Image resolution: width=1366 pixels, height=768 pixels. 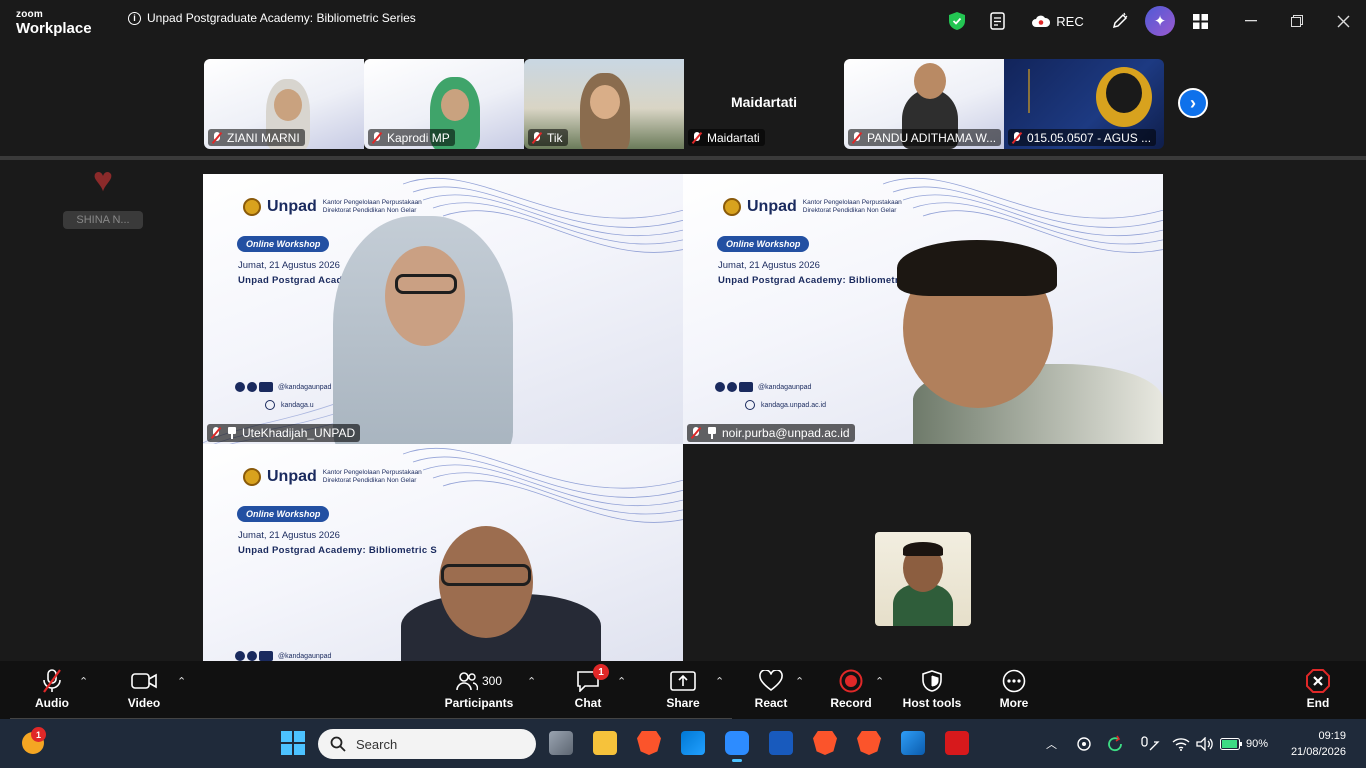 I want to click on encryption-shield-icon, so click(x=957, y=21).